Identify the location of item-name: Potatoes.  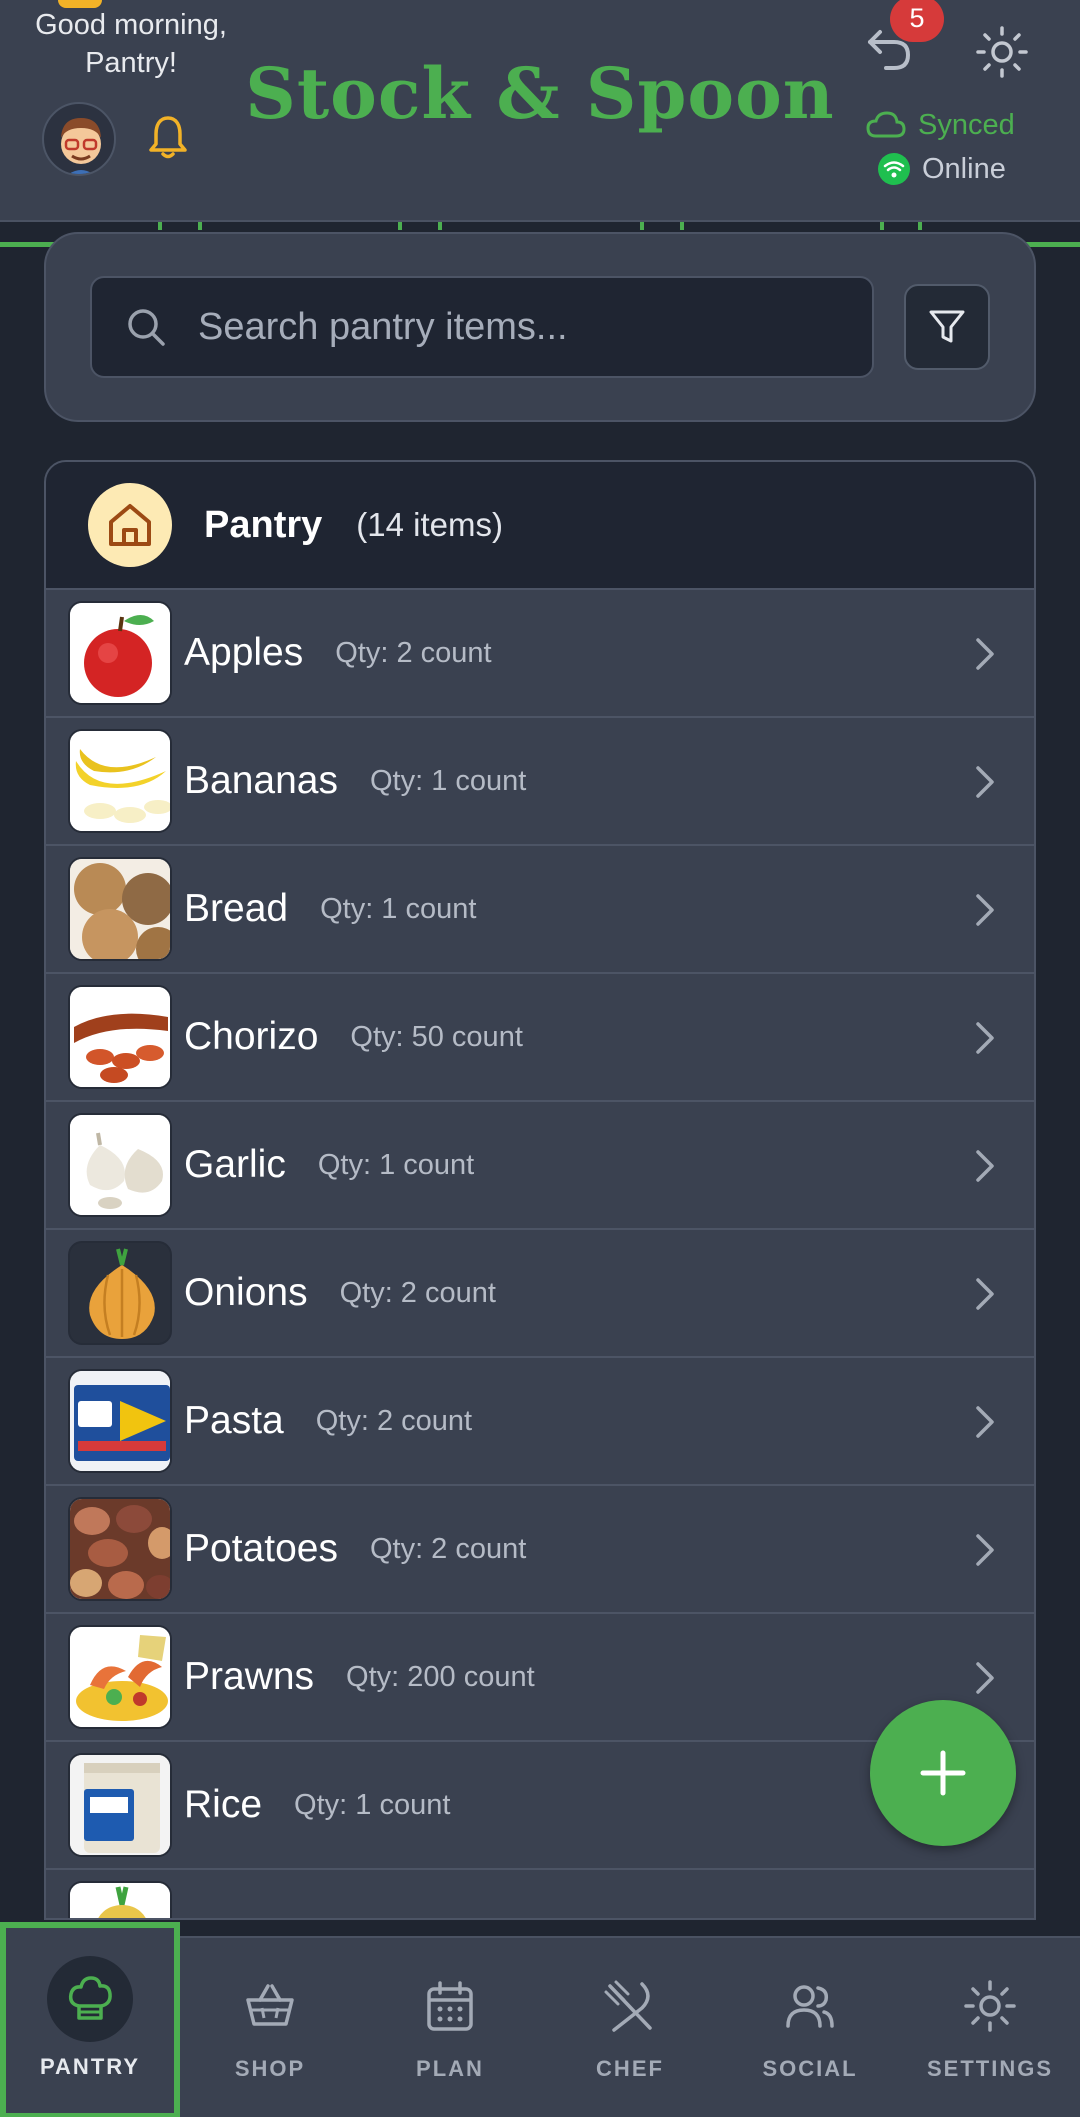
(261, 1548).